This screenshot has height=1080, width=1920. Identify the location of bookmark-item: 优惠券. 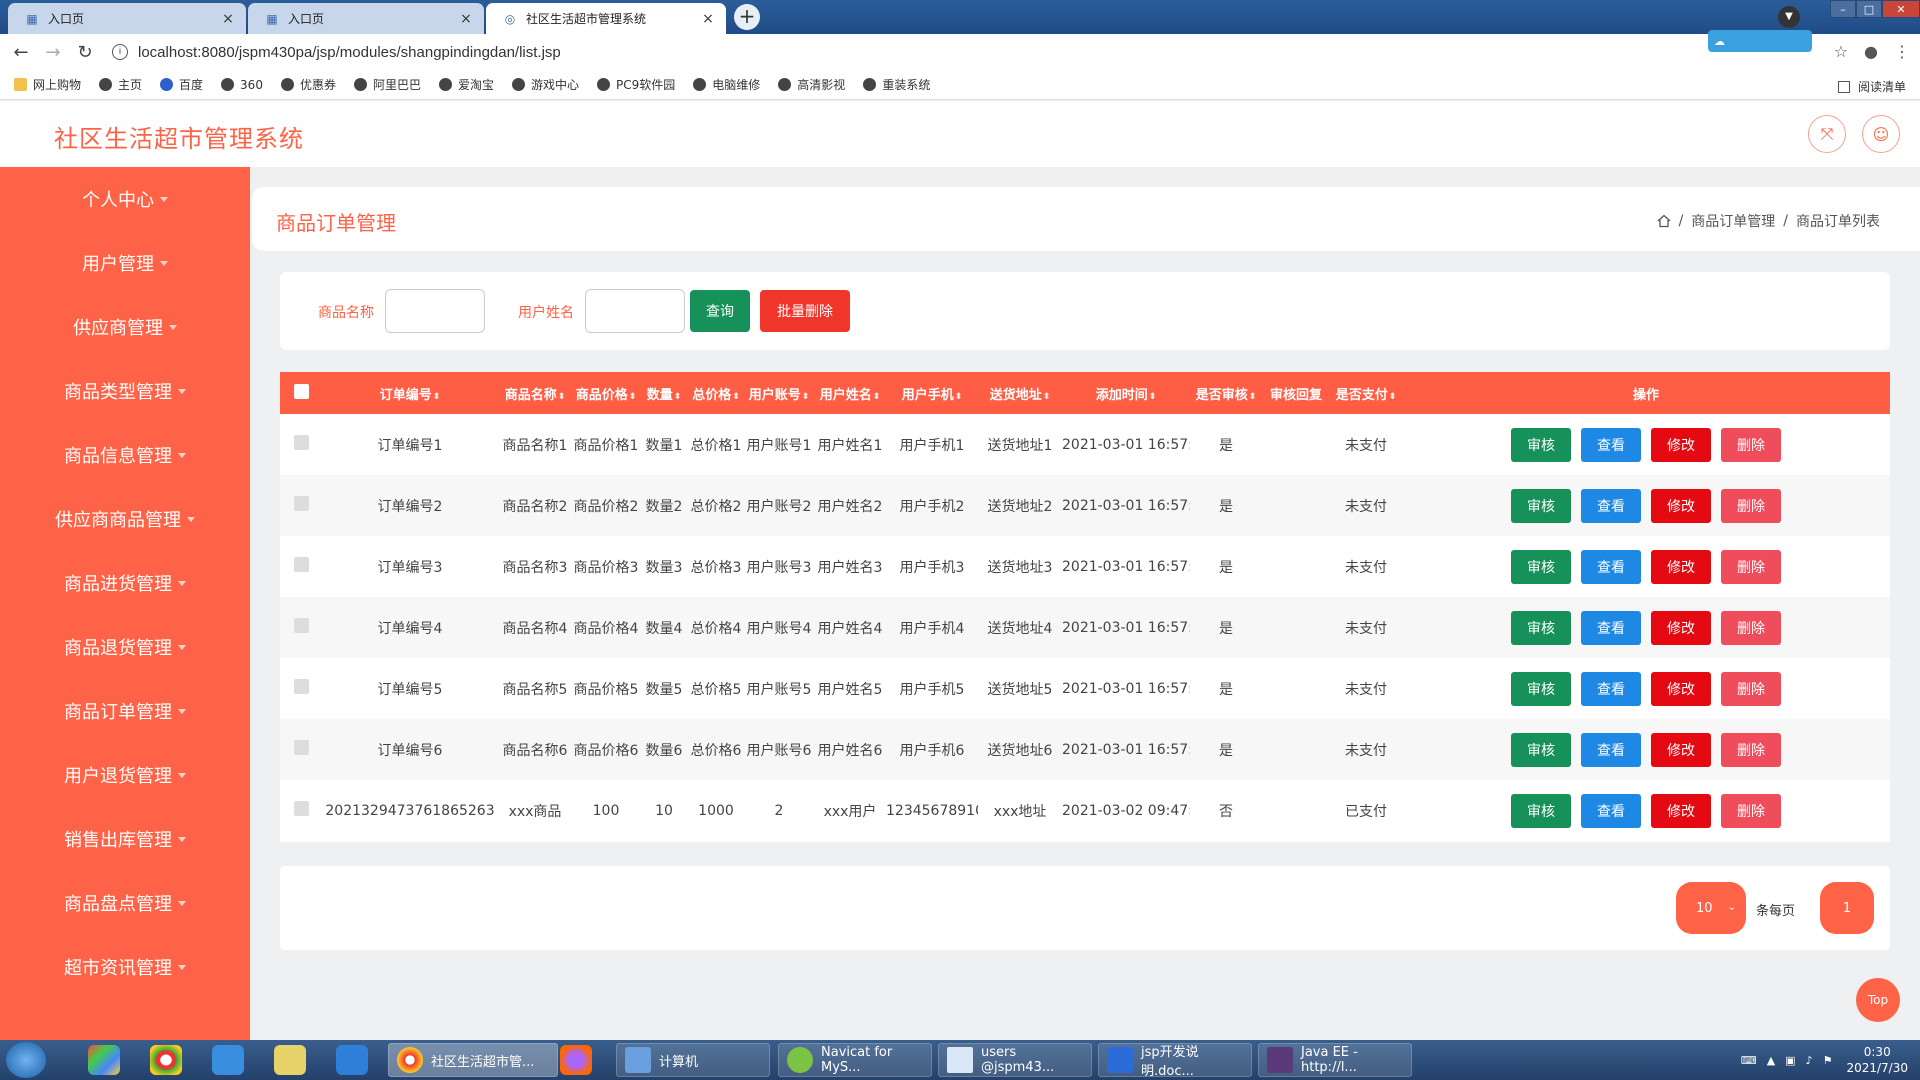
(308, 84).